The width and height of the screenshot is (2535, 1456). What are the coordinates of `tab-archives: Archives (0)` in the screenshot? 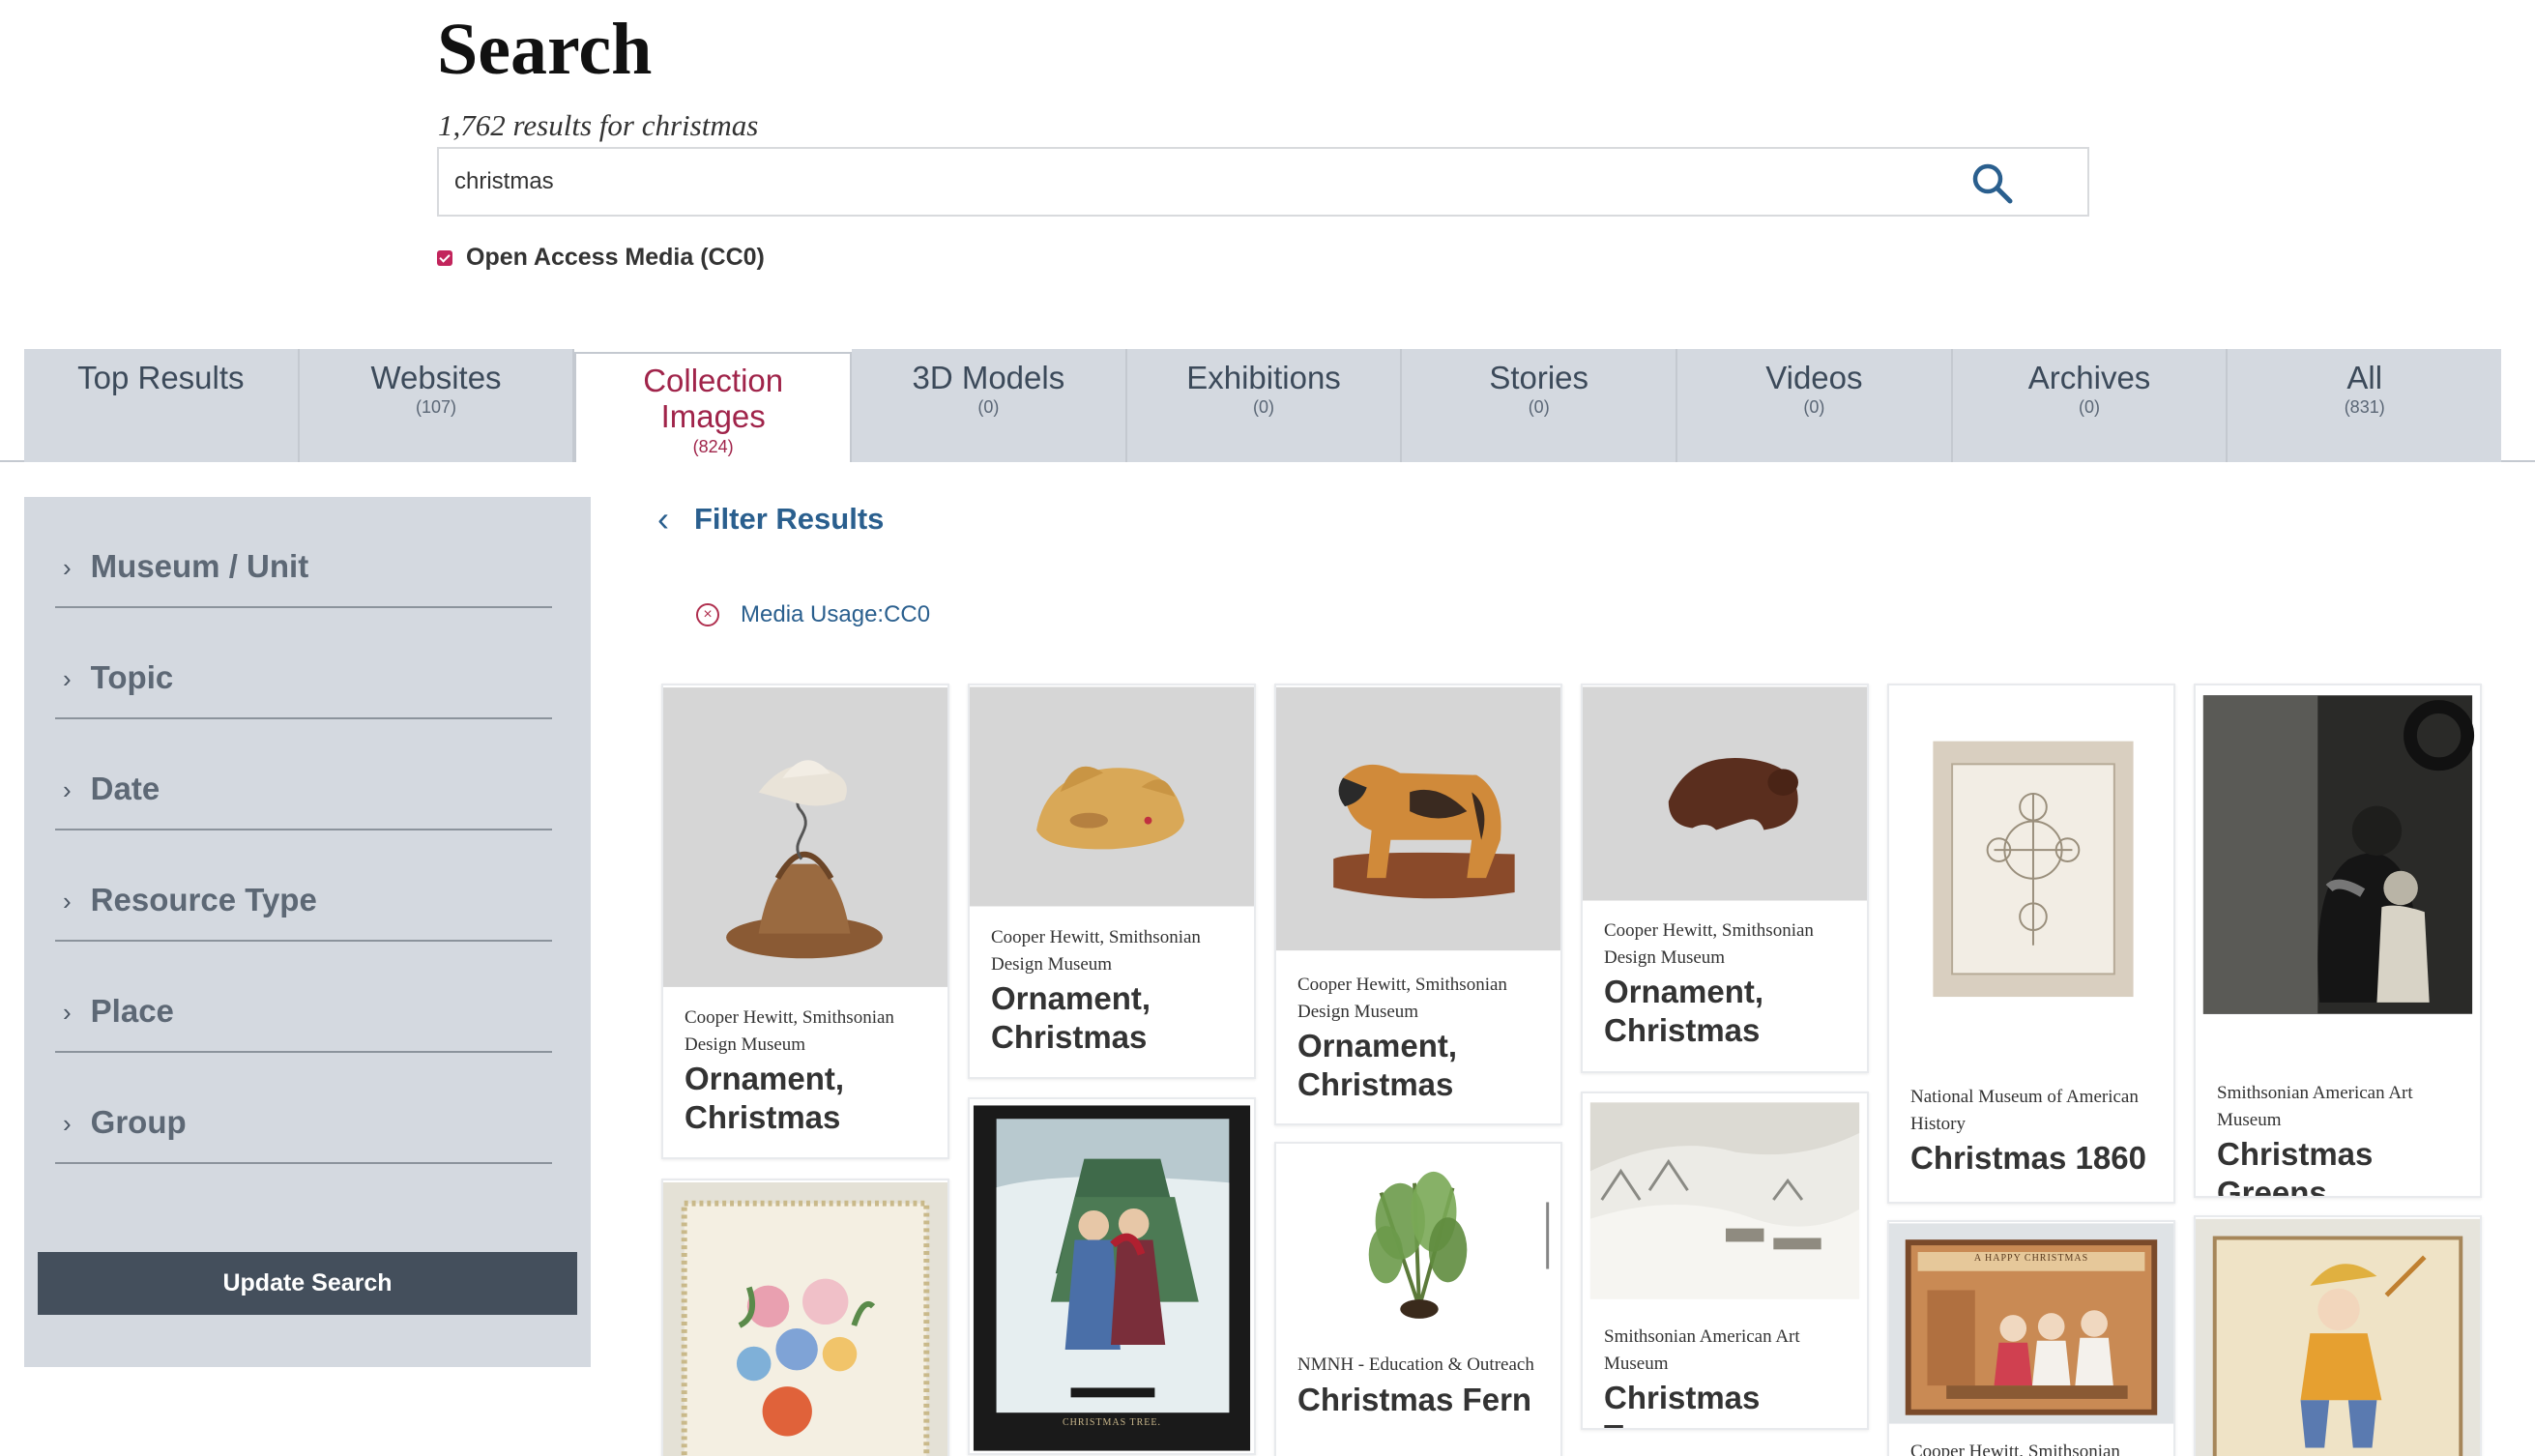 It's located at (2091, 406).